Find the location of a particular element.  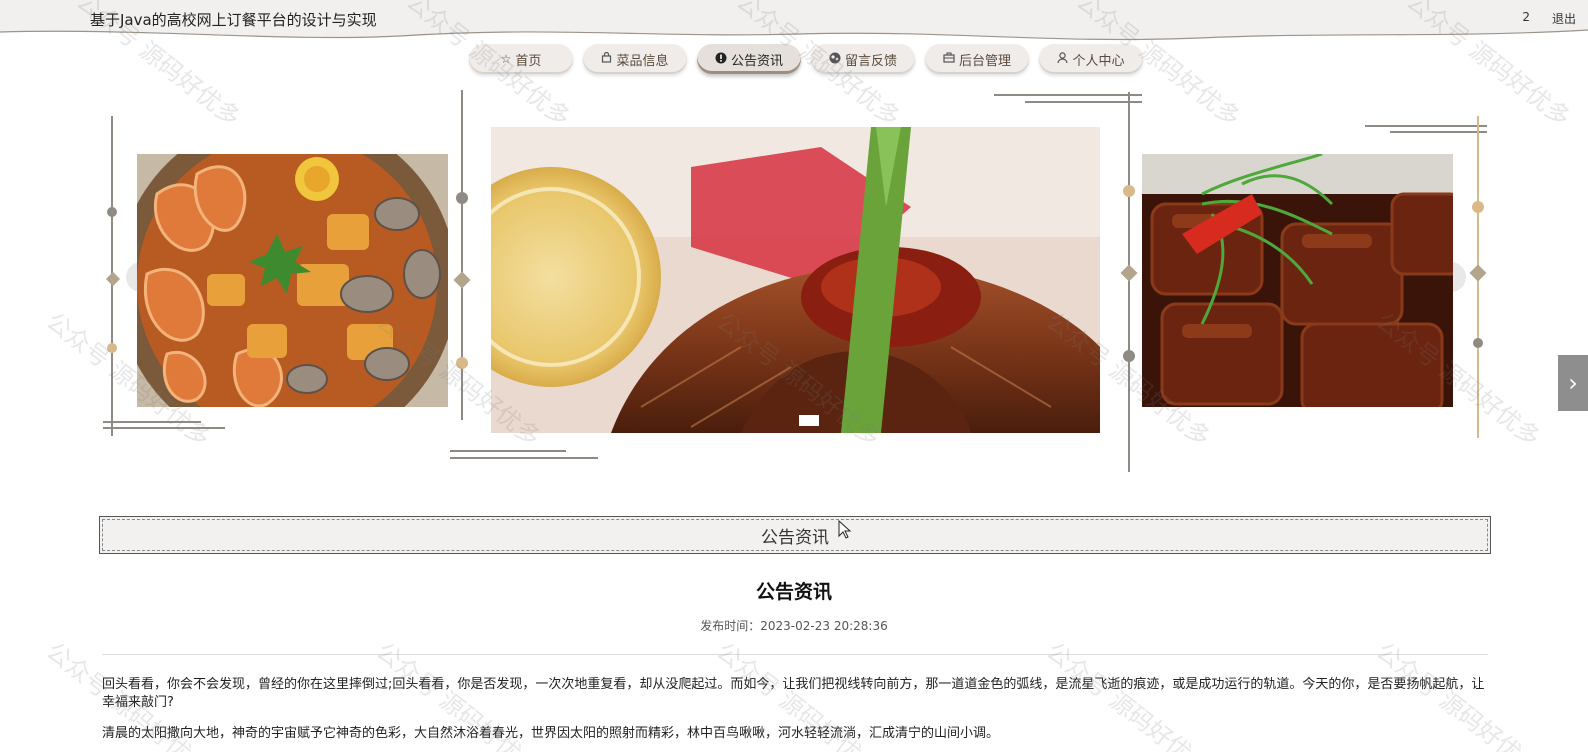

nav-item-admin: 后台管理 is located at coordinates (977, 59).